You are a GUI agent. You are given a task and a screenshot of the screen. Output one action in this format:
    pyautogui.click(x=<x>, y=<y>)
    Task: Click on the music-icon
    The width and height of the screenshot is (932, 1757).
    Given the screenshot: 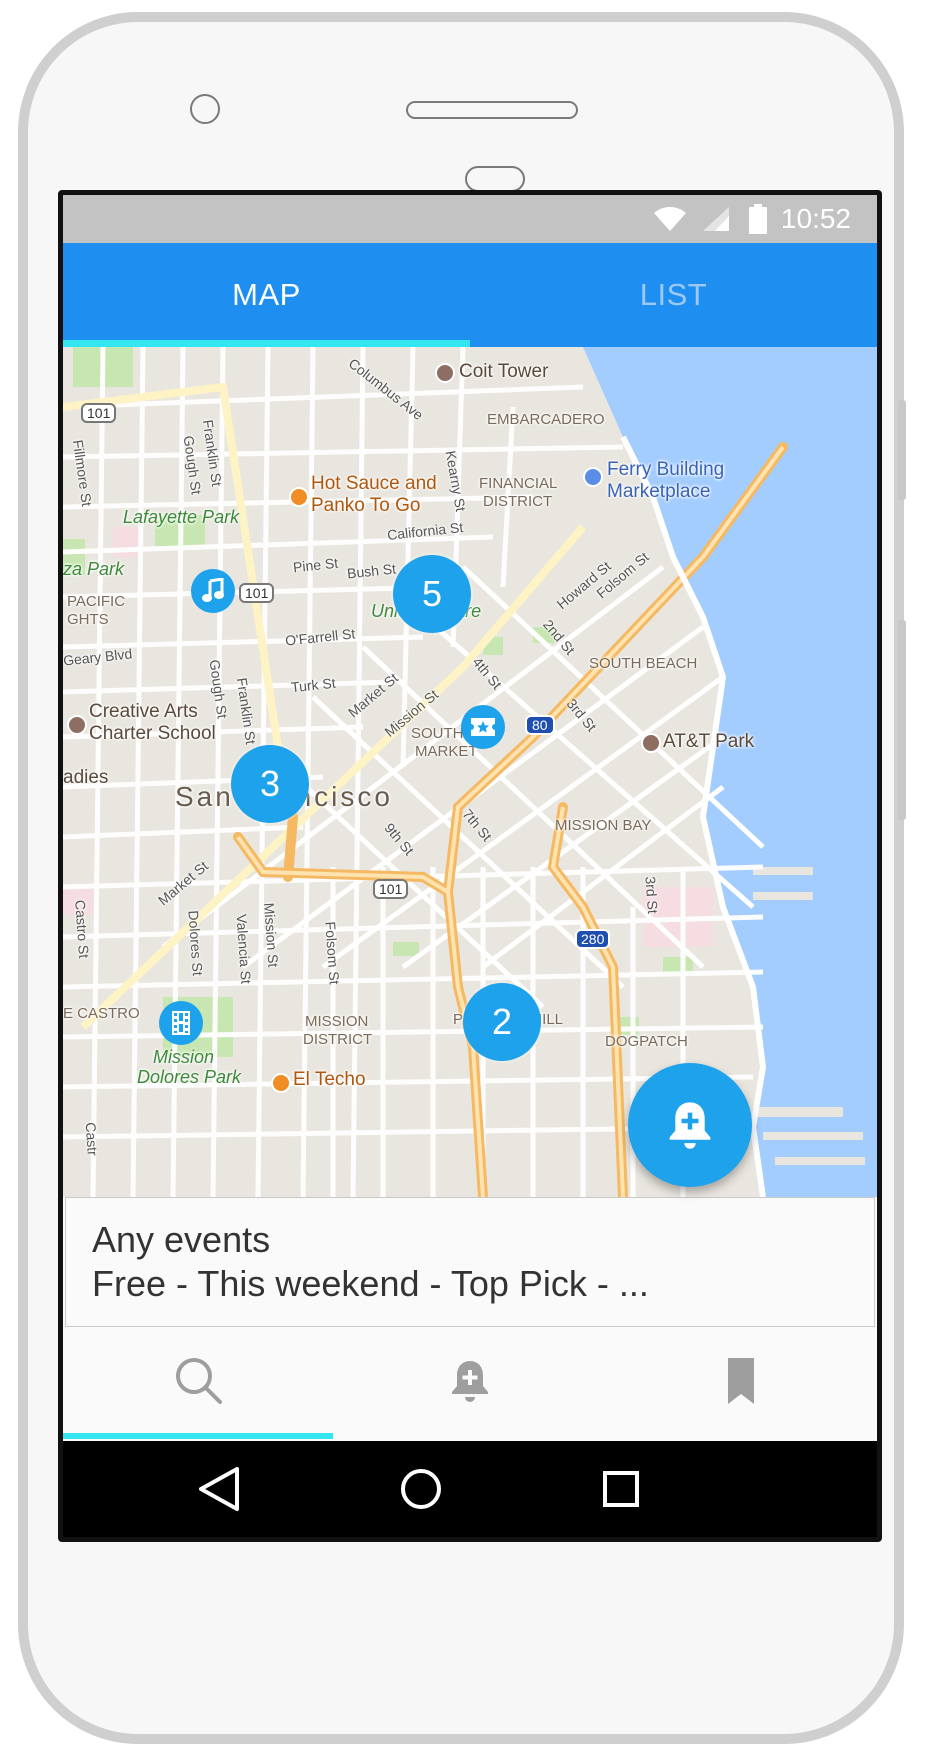 What is the action you would take?
    pyautogui.click(x=213, y=590)
    